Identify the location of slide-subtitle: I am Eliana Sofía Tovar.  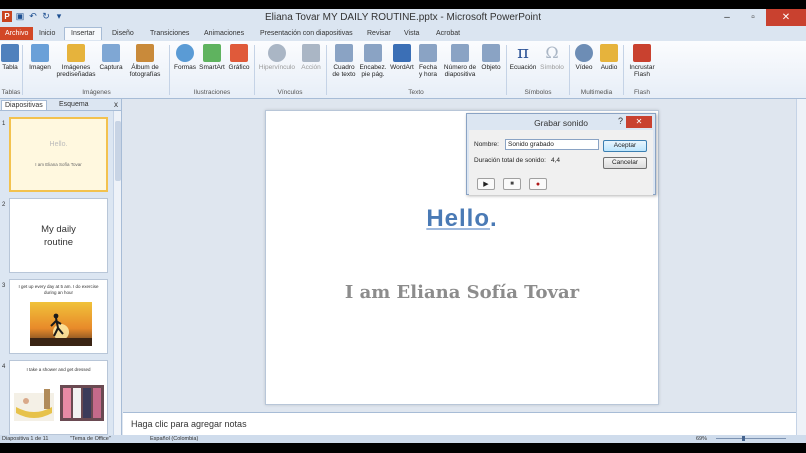
(462, 292).